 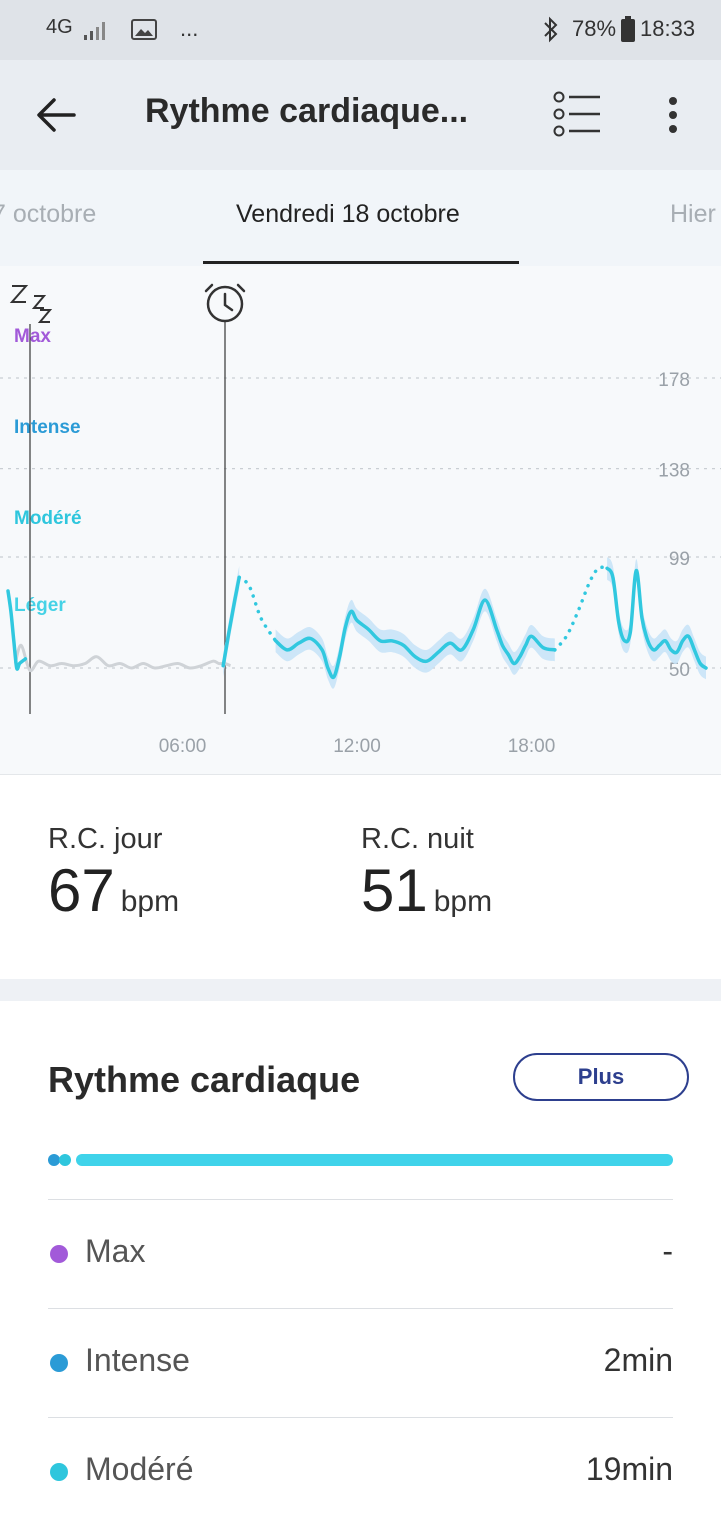 I want to click on day-hr-block: R.C. jour 67 bpm, so click(x=113, y=874).